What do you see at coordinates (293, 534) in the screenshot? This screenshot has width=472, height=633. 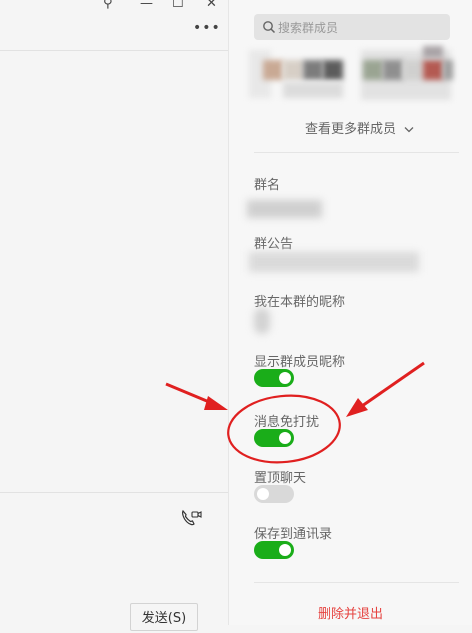 I see `save-contacts-label: 保存到通讯录` at bounding box center [293, 534].